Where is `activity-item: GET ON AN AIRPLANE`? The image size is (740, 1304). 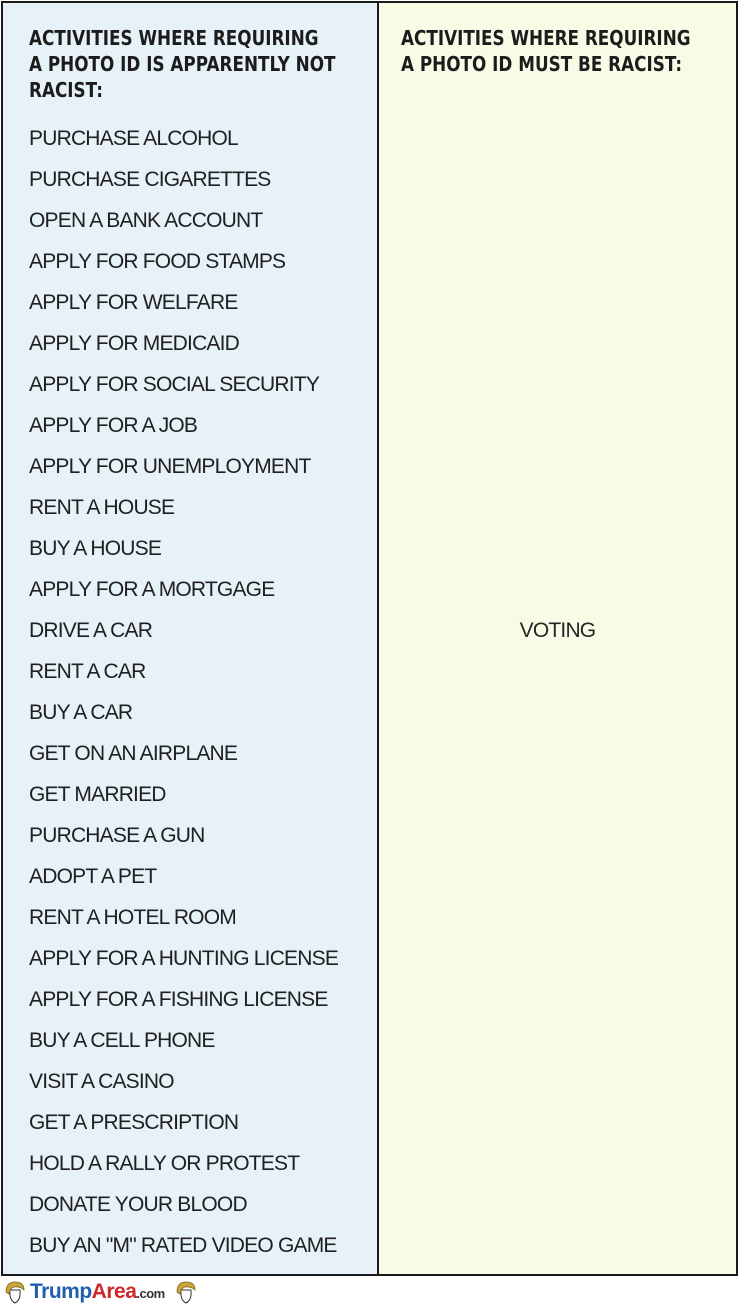 activity-item: GET ON AN AIRPLANE is located at coordinates (133, 753).